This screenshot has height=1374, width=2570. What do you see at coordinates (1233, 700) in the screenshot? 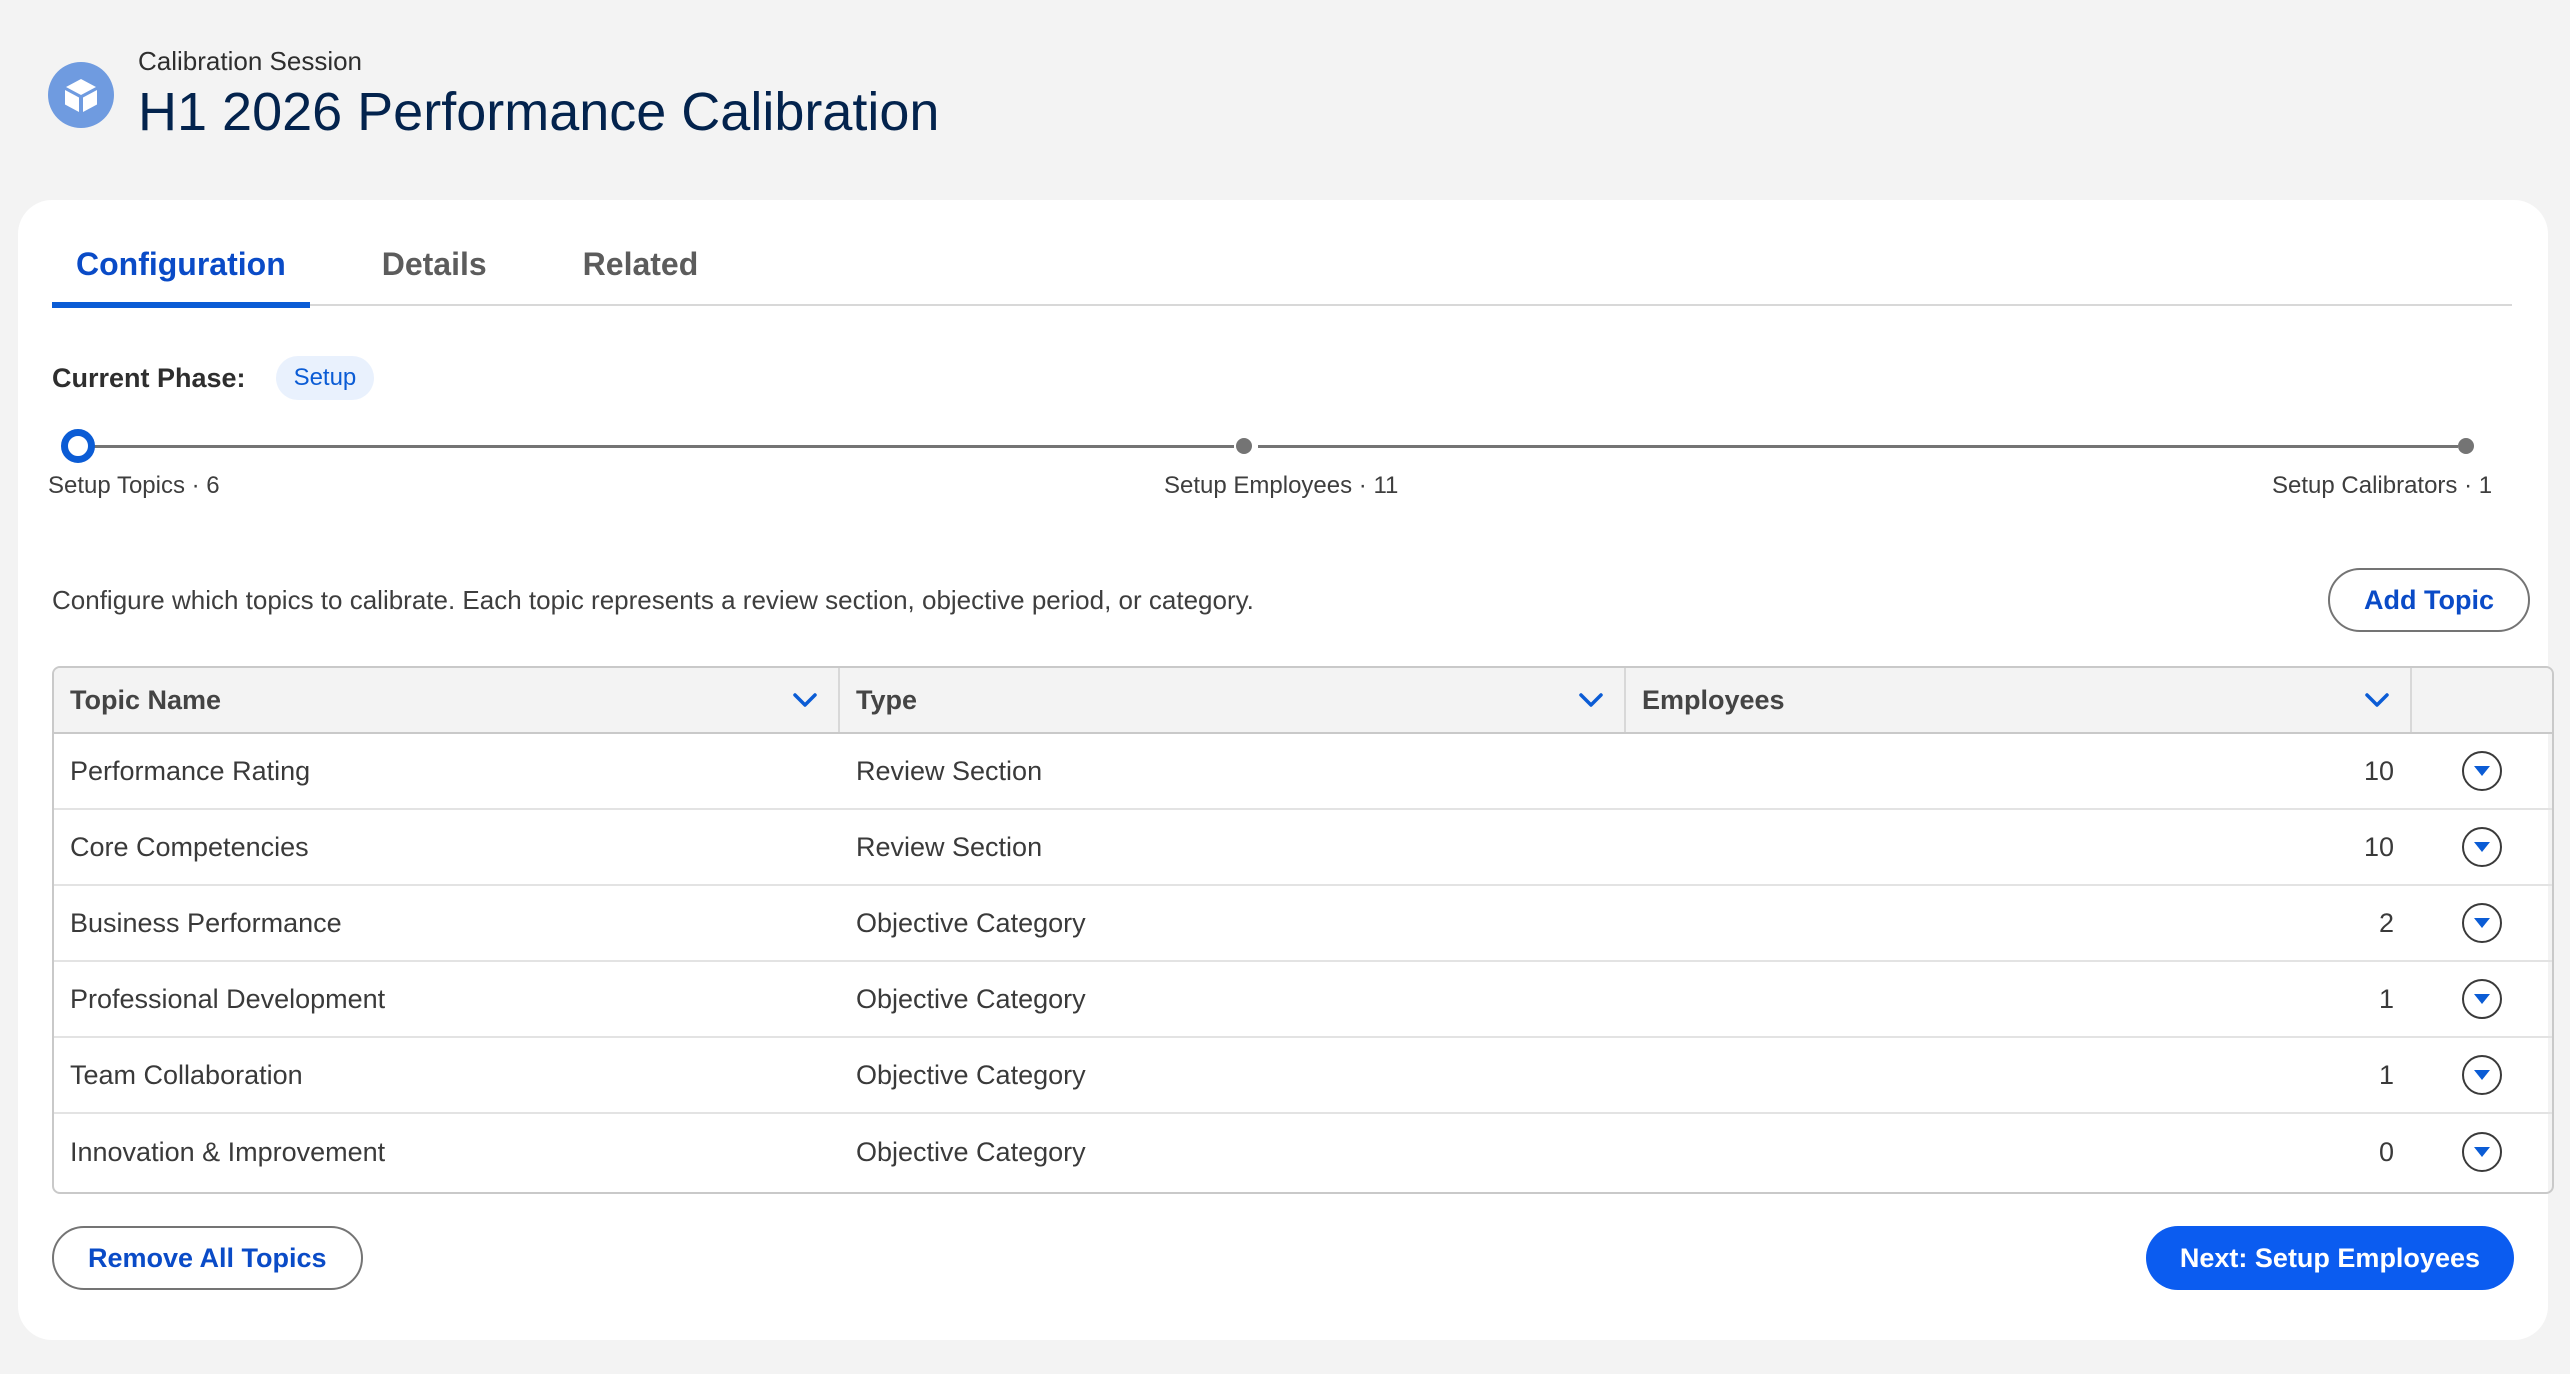
I see `column-header-type: Type` at bounding box center [1233, 700].